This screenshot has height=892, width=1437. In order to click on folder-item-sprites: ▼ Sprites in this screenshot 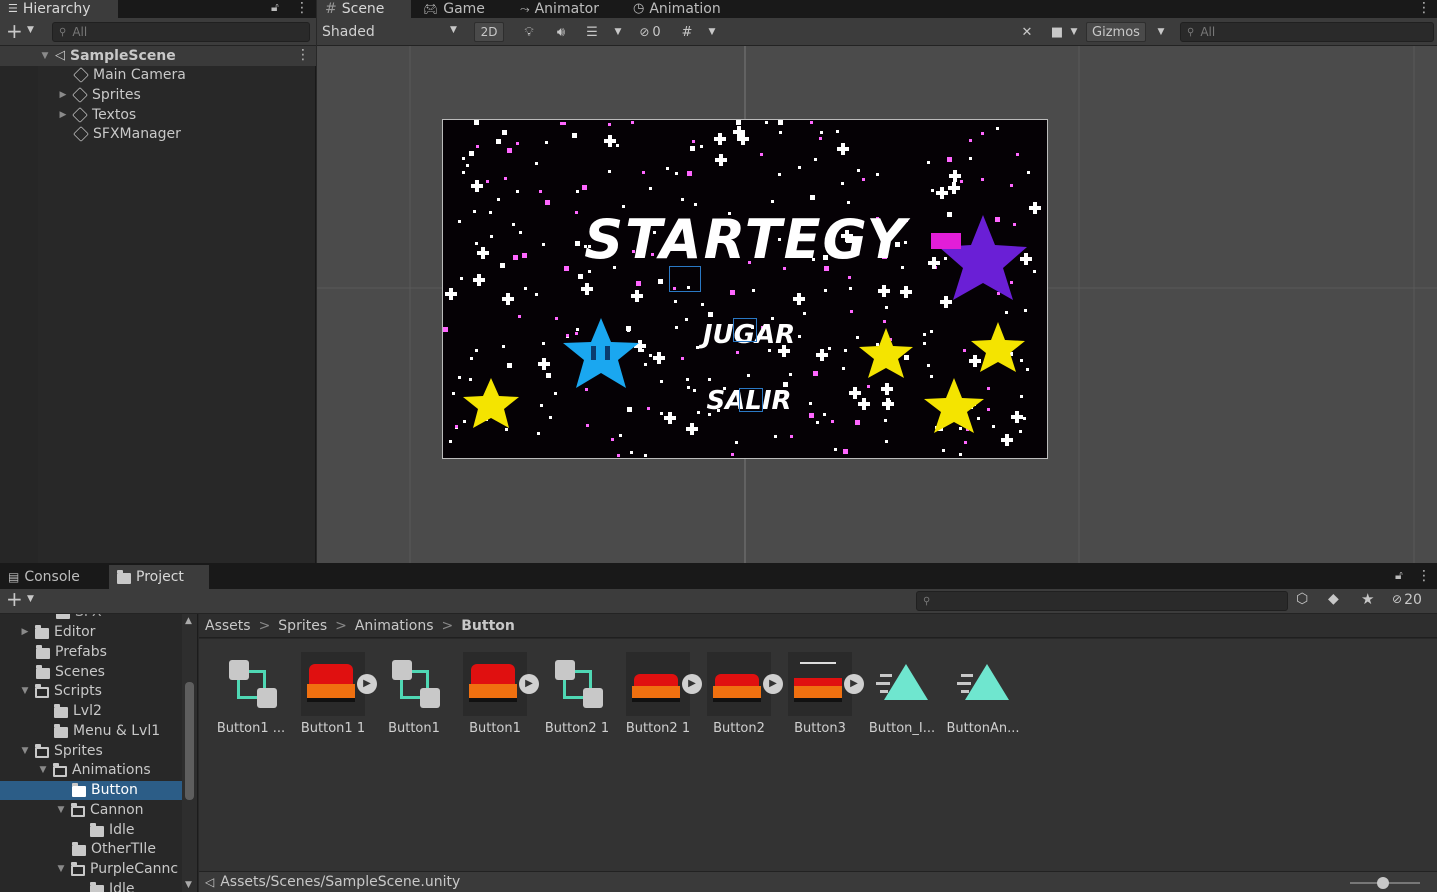, I will do `click(61, 751)`.